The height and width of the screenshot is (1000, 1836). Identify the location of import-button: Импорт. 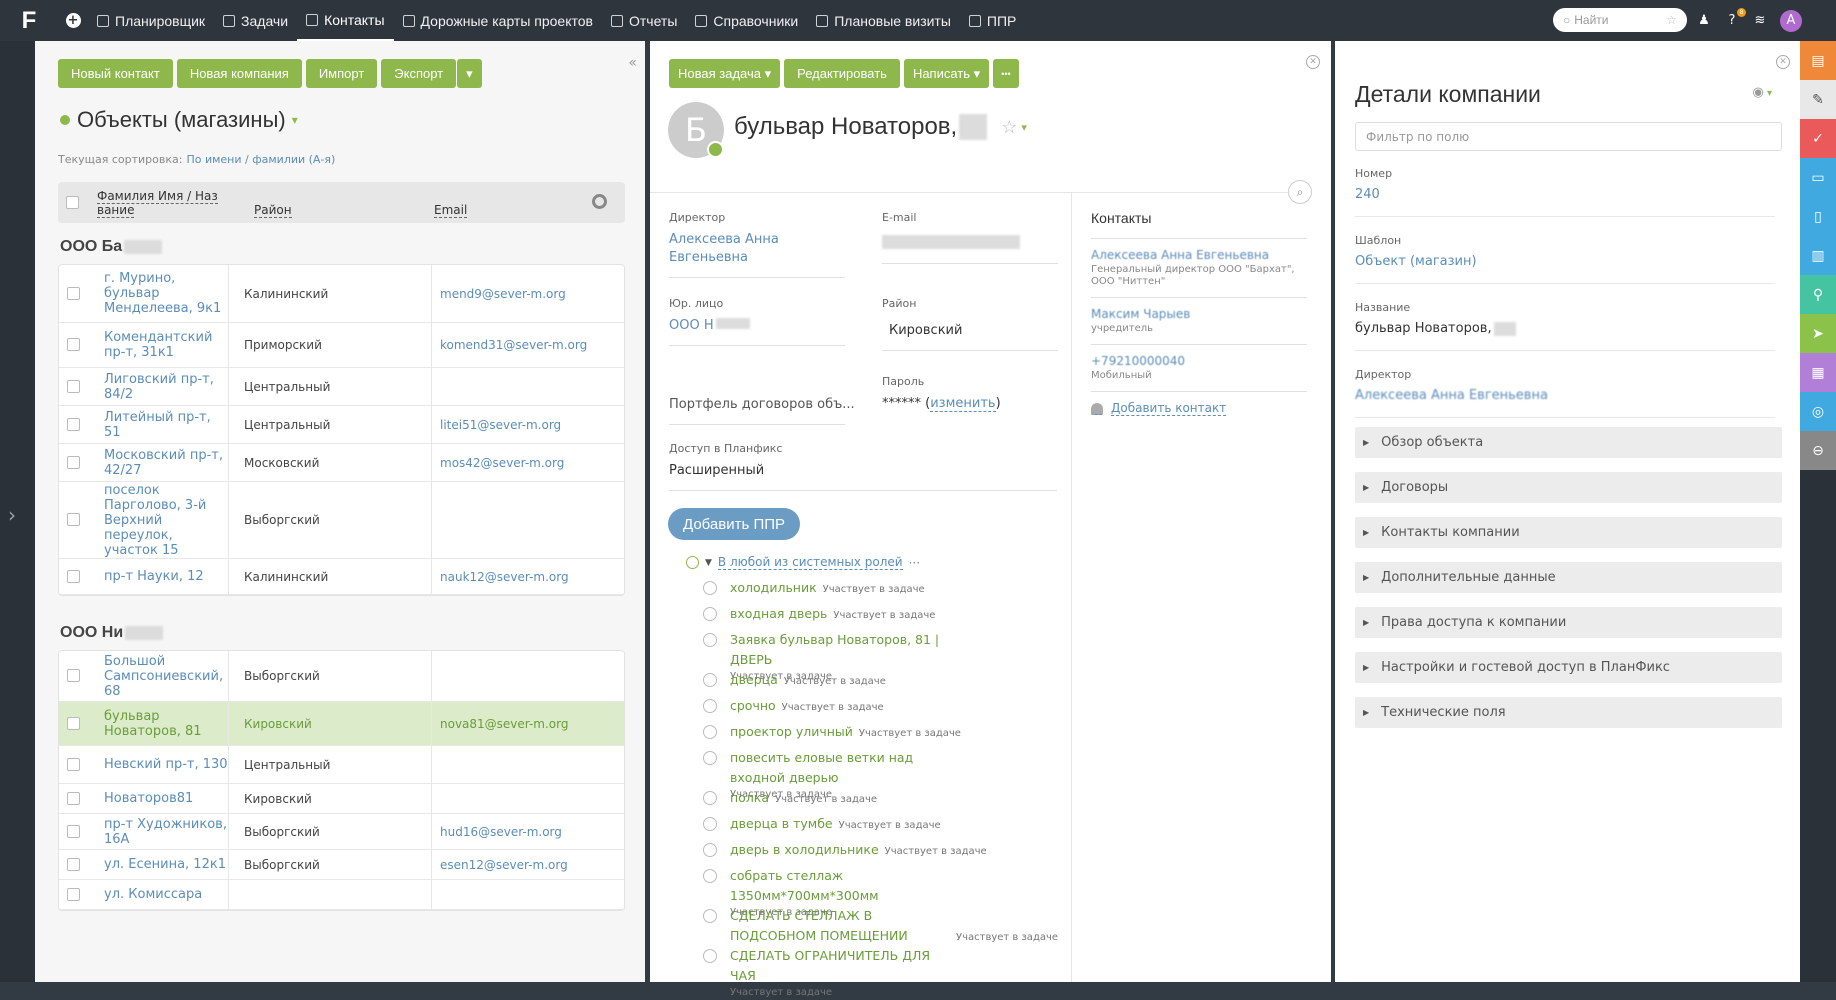
(341, 73).